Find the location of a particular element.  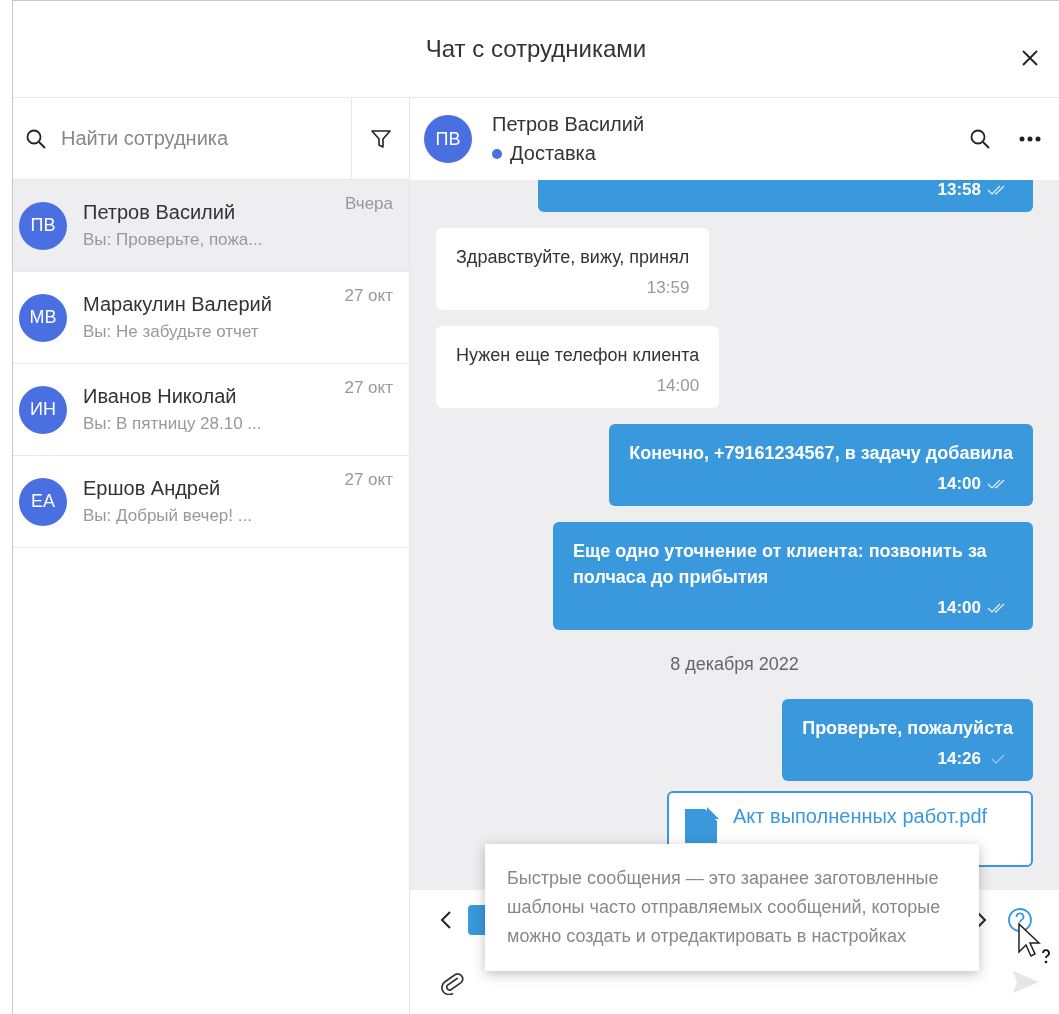

contact-item: ПВ Петров Василий Вы: Проверьте, пожа... Вчера is located at coordinates (211, 226).